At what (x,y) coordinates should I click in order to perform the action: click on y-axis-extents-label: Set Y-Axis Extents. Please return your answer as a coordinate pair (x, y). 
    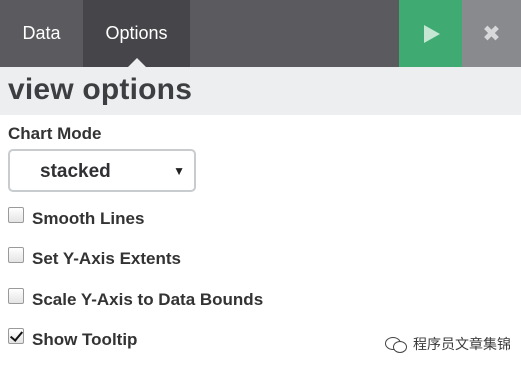
    Looking at the image, I should click on (106, 258).